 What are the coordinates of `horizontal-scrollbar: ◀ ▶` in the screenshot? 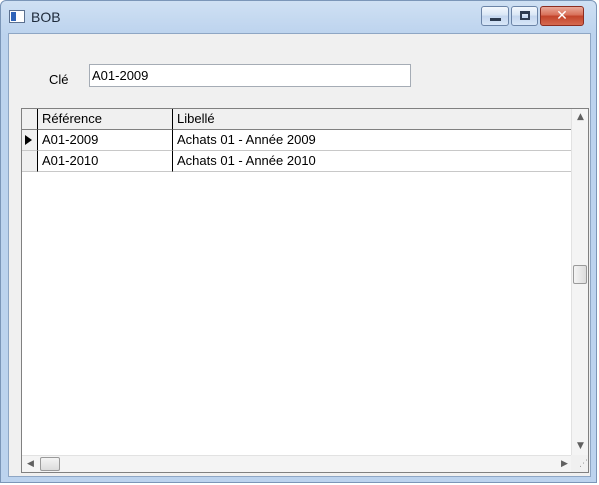 It's located at (297, 463).